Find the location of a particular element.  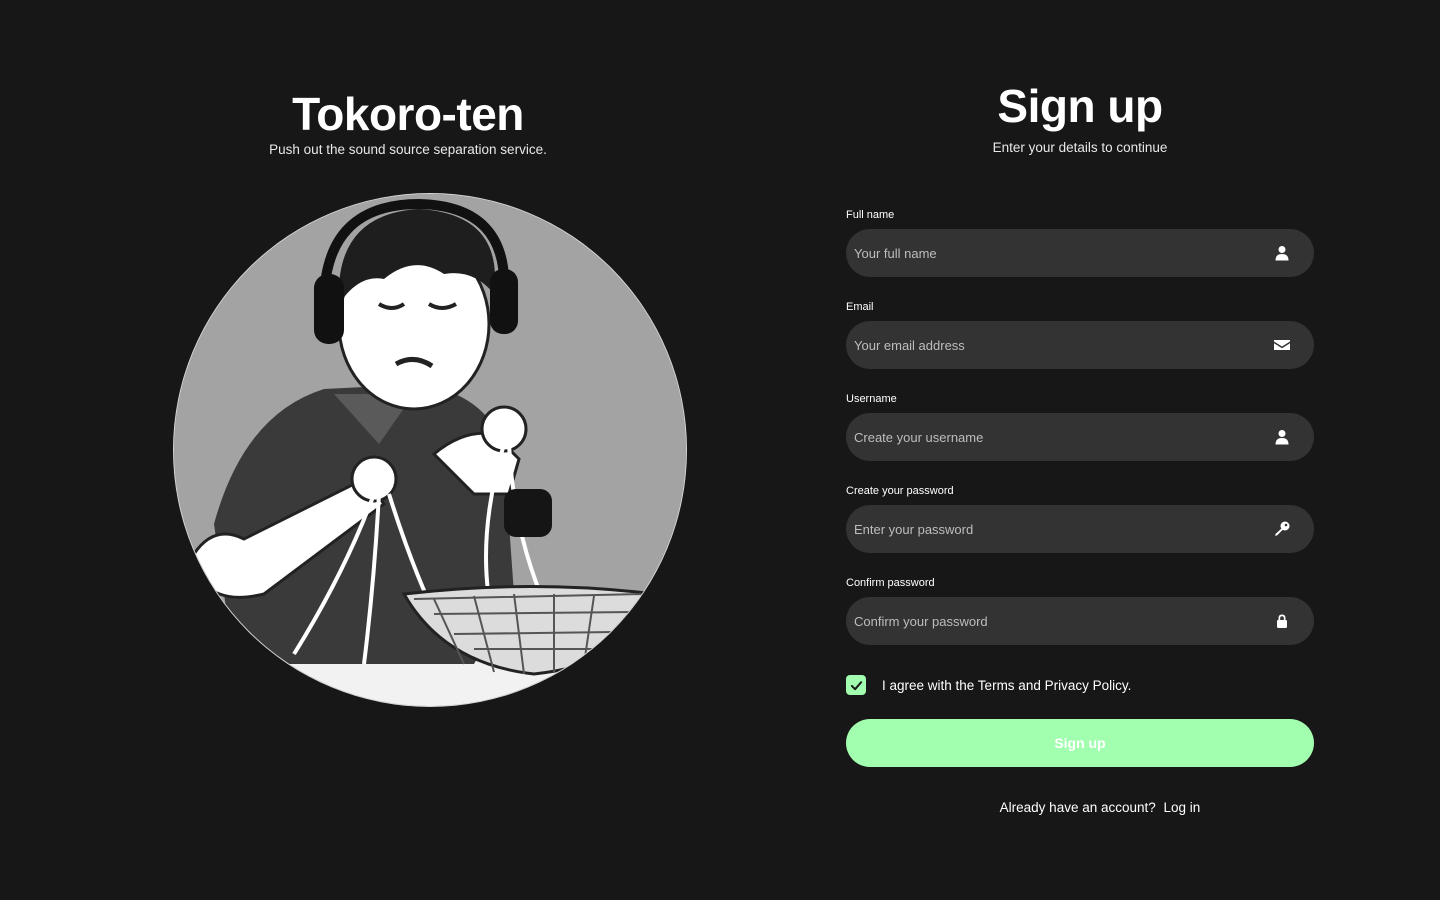

confirm-password-field: Confirm password is located at coordinates (1080, 611).